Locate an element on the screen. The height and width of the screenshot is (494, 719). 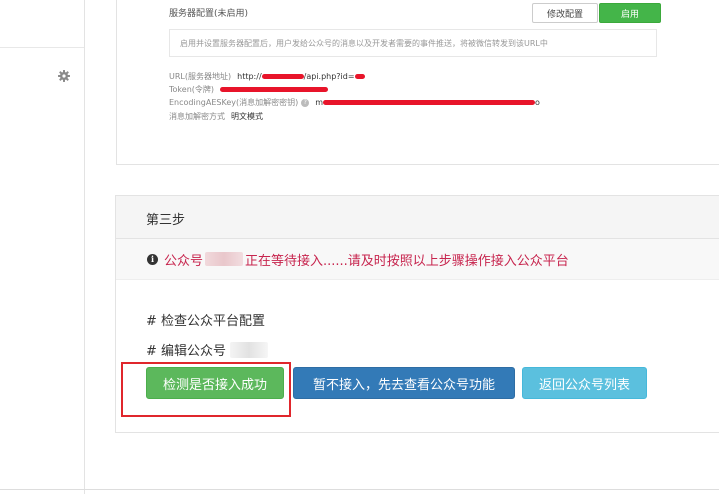
aes-row: EncodingAESKey(消息加解密密钥) ? m o is located at coordinates (354, 102).